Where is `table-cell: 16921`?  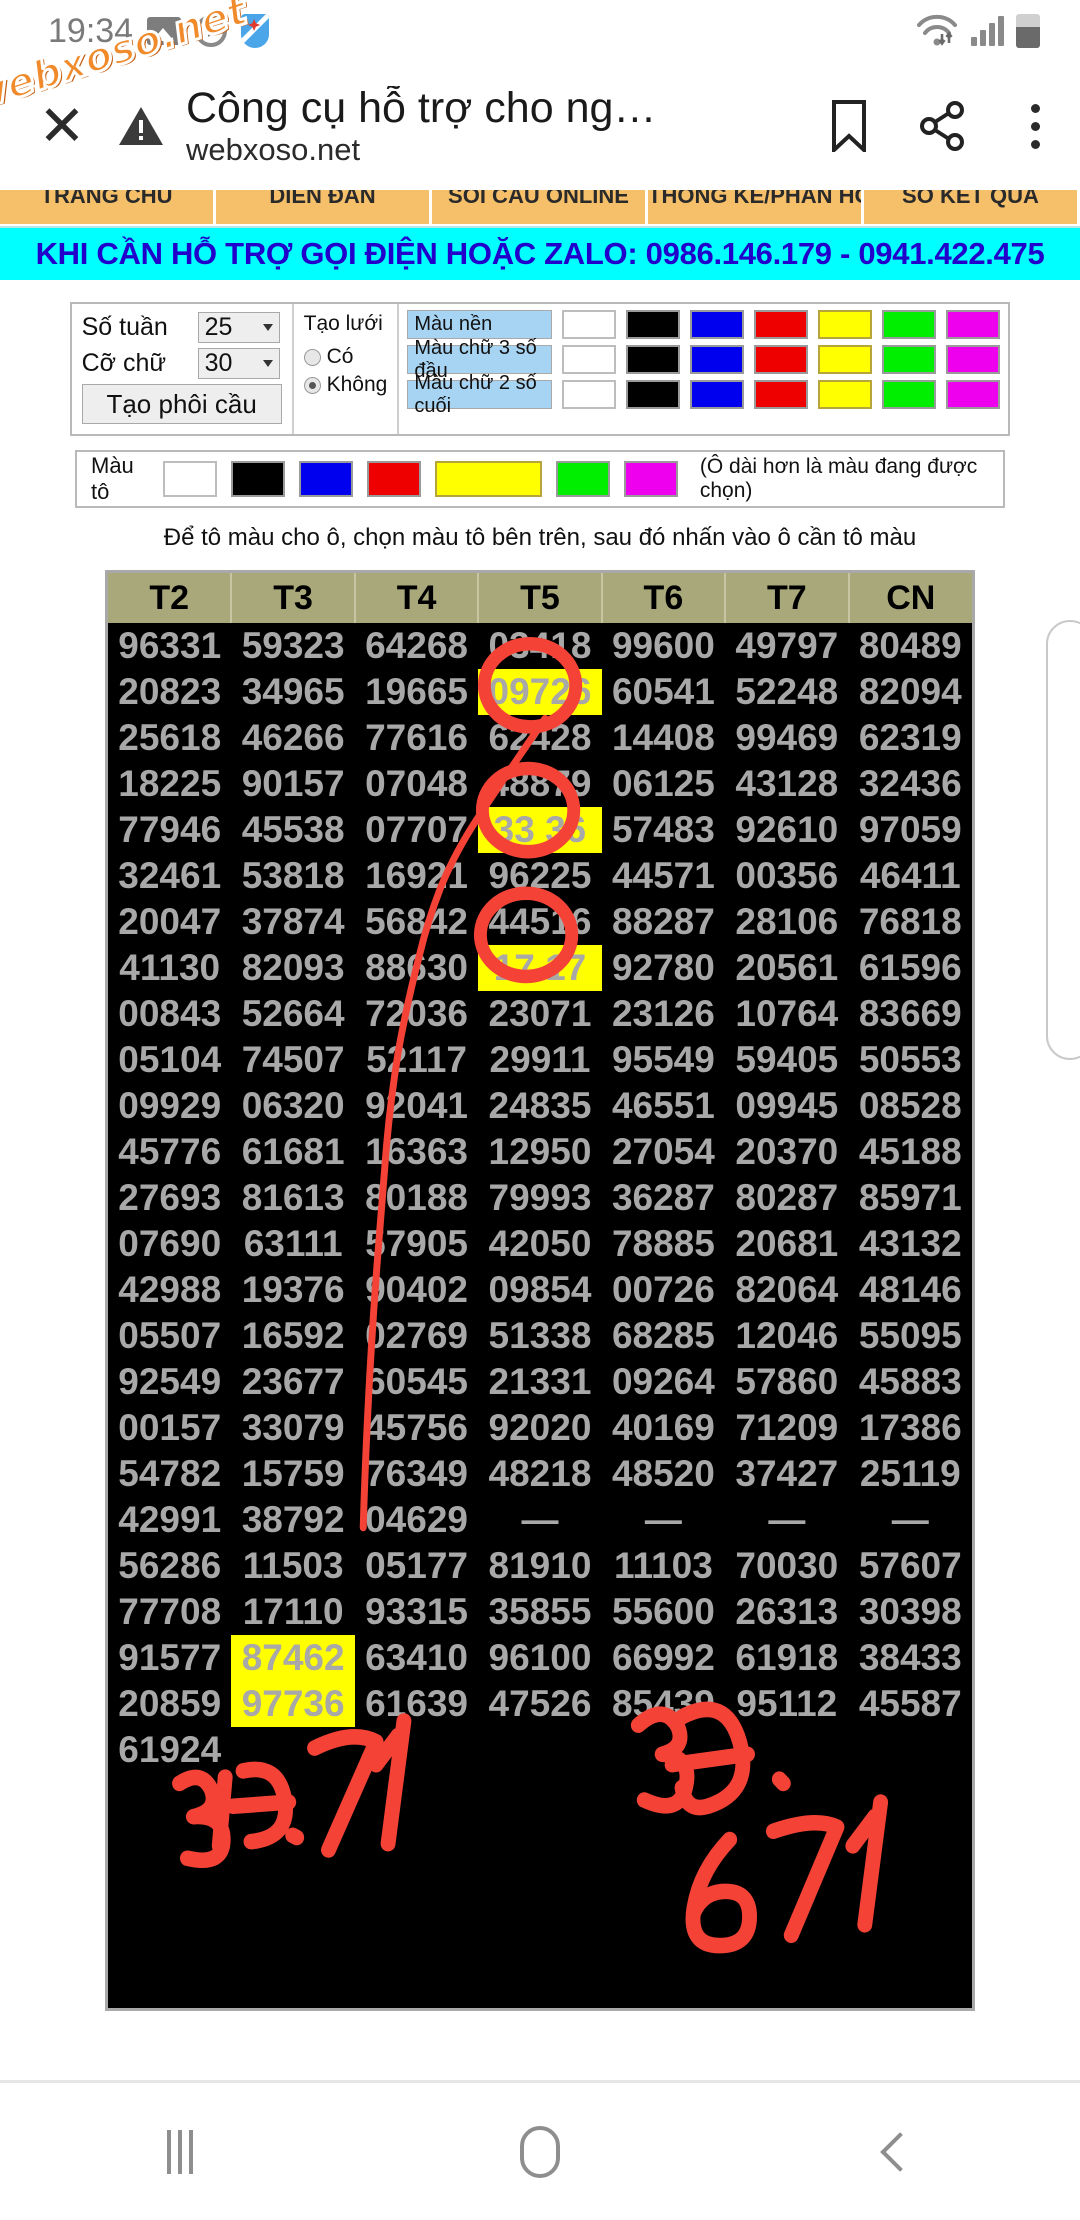
table-cell: 16921 is located at coordinates (416, 876).